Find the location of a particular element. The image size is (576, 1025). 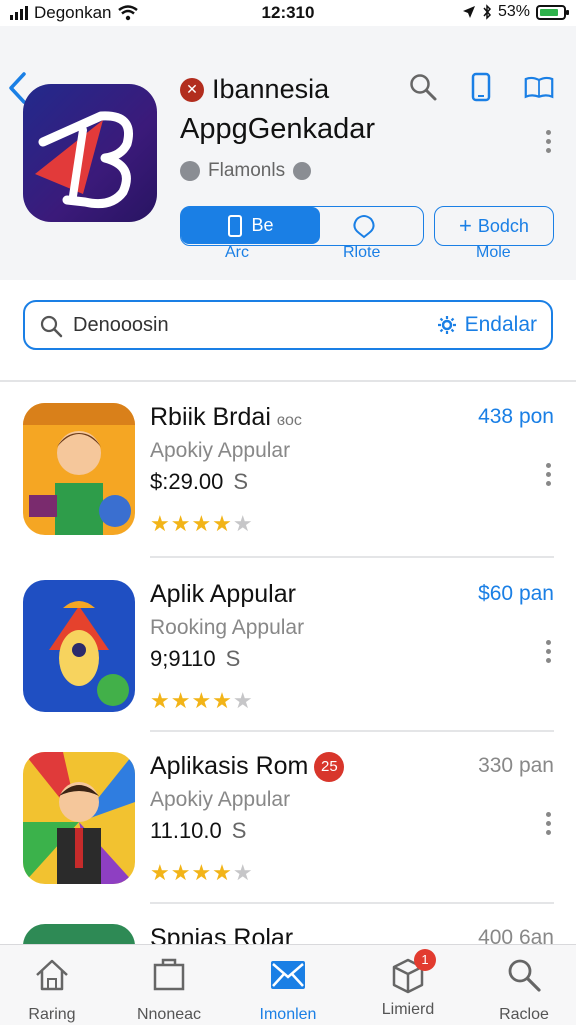

gear-icon is located at coordinates (446, 325).